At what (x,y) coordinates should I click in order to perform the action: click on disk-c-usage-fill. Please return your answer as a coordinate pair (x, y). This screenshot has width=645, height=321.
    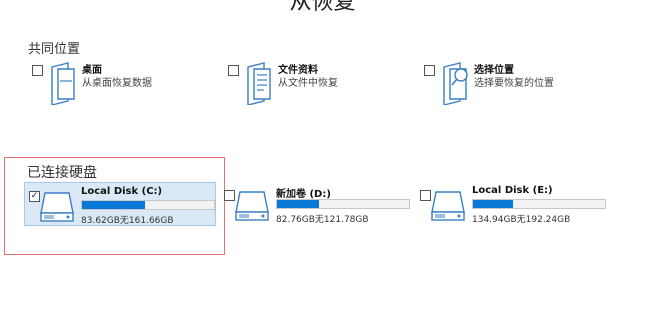
    Looking at the image, I should click on (114, 205).